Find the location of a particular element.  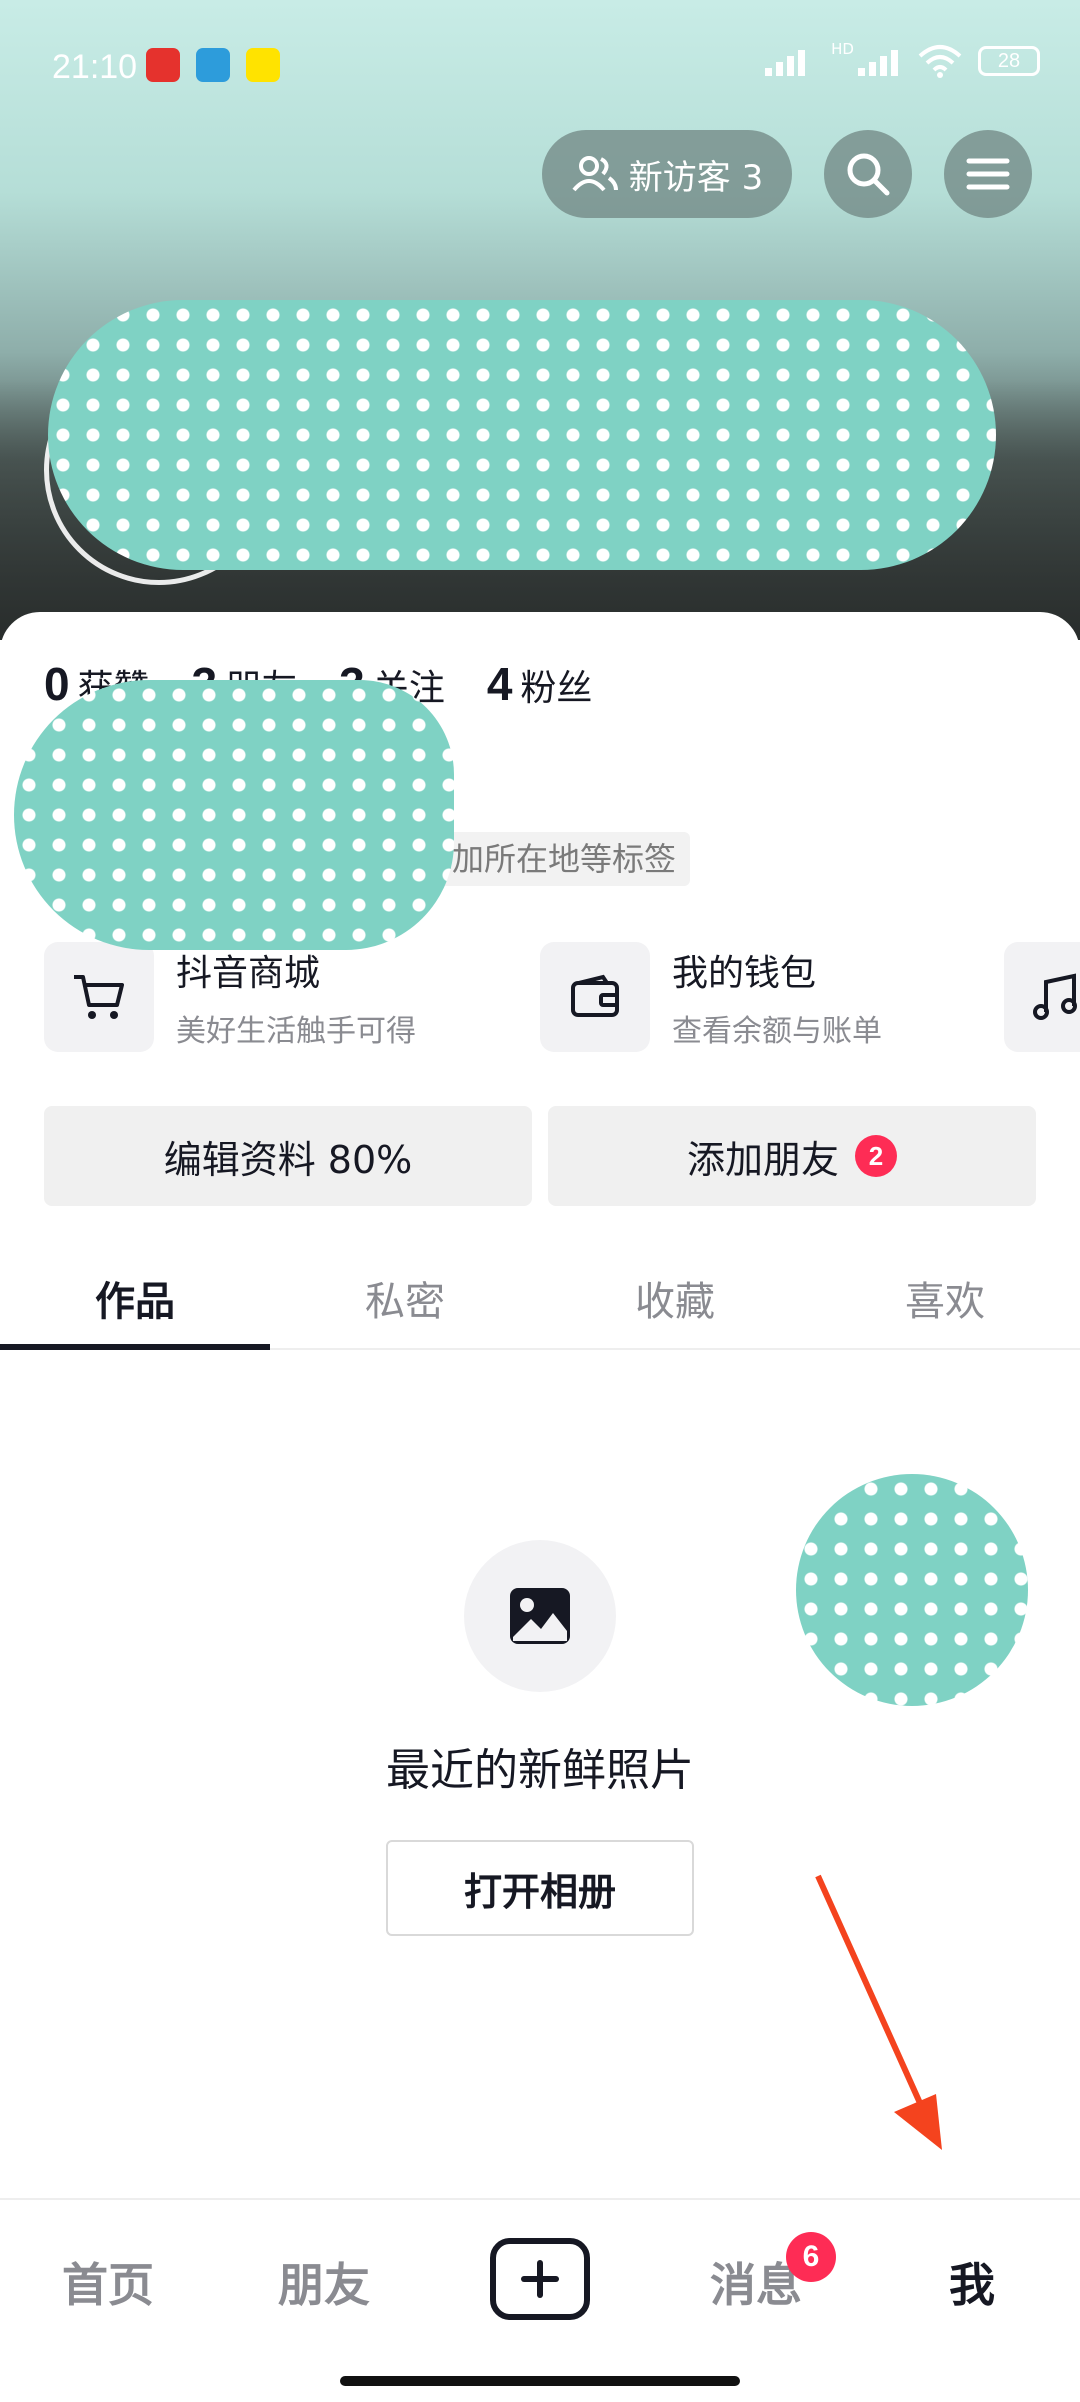

bottom-navigation: 首页 朋友 消息 6 我 is located at coordinates (540, 2300).